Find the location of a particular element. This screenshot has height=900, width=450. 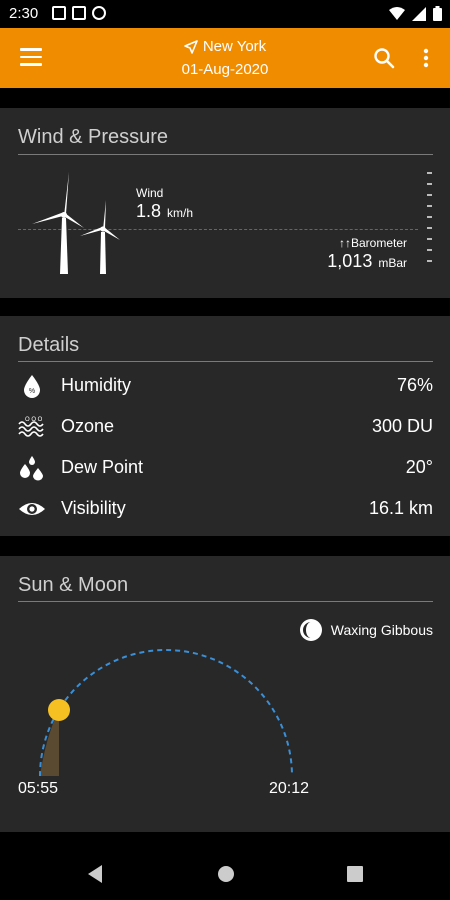

eye-icon is located at coordinates (32, 509).